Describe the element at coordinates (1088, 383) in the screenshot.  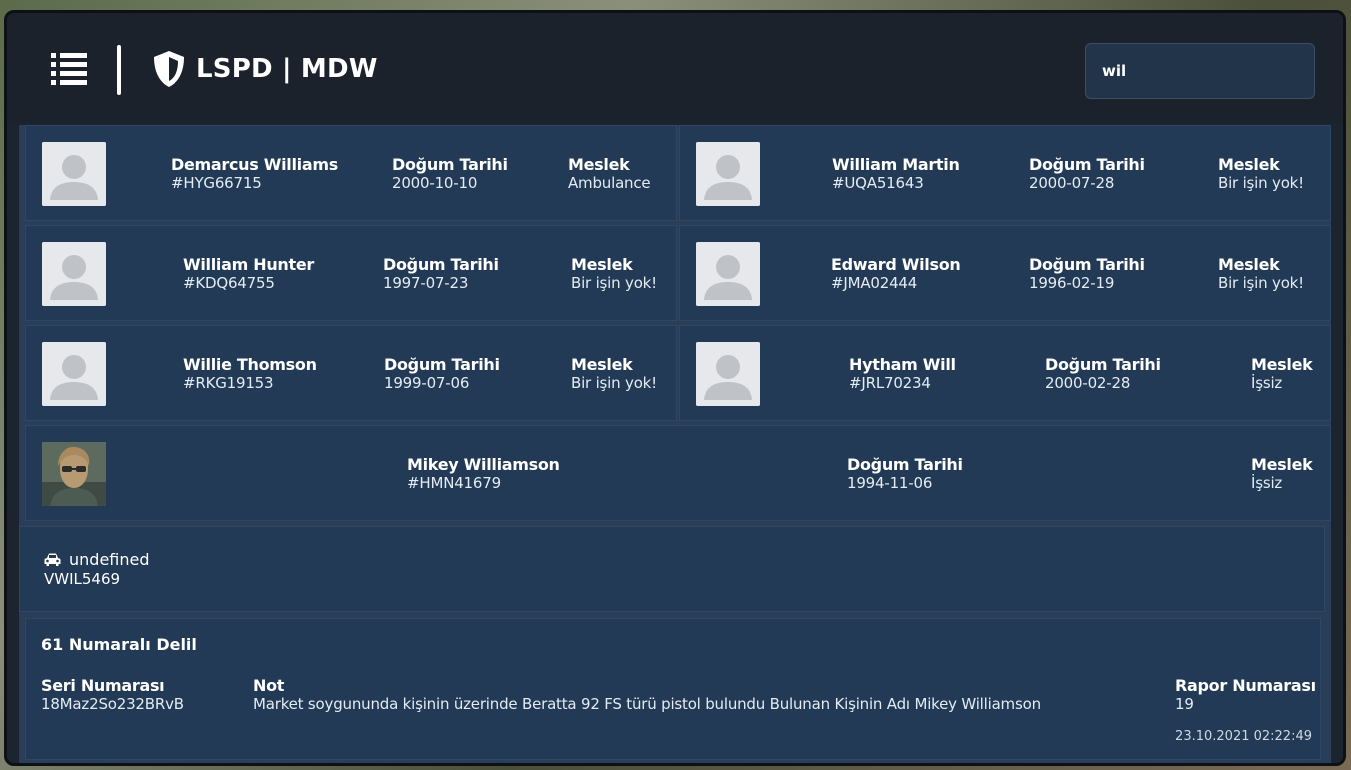
I see `person-dob-value: 2000-02-28` at that location.